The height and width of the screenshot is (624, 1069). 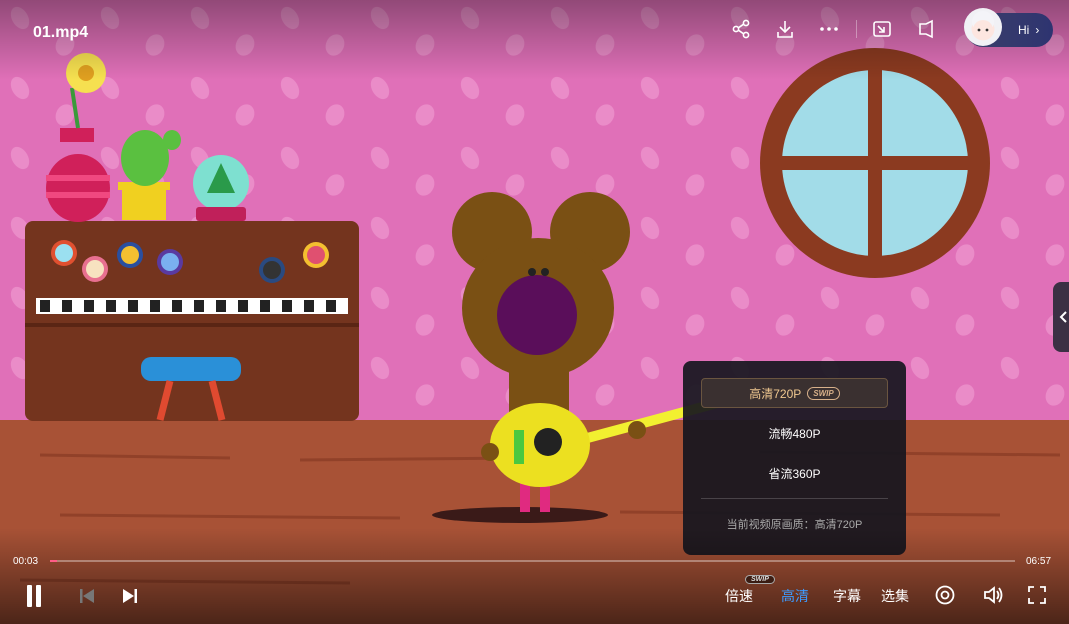 What do you see at coordinates (1037, 30) in the screenshot?
I see `chevron-right-icon: ›` at bounding box center [1037, 30].